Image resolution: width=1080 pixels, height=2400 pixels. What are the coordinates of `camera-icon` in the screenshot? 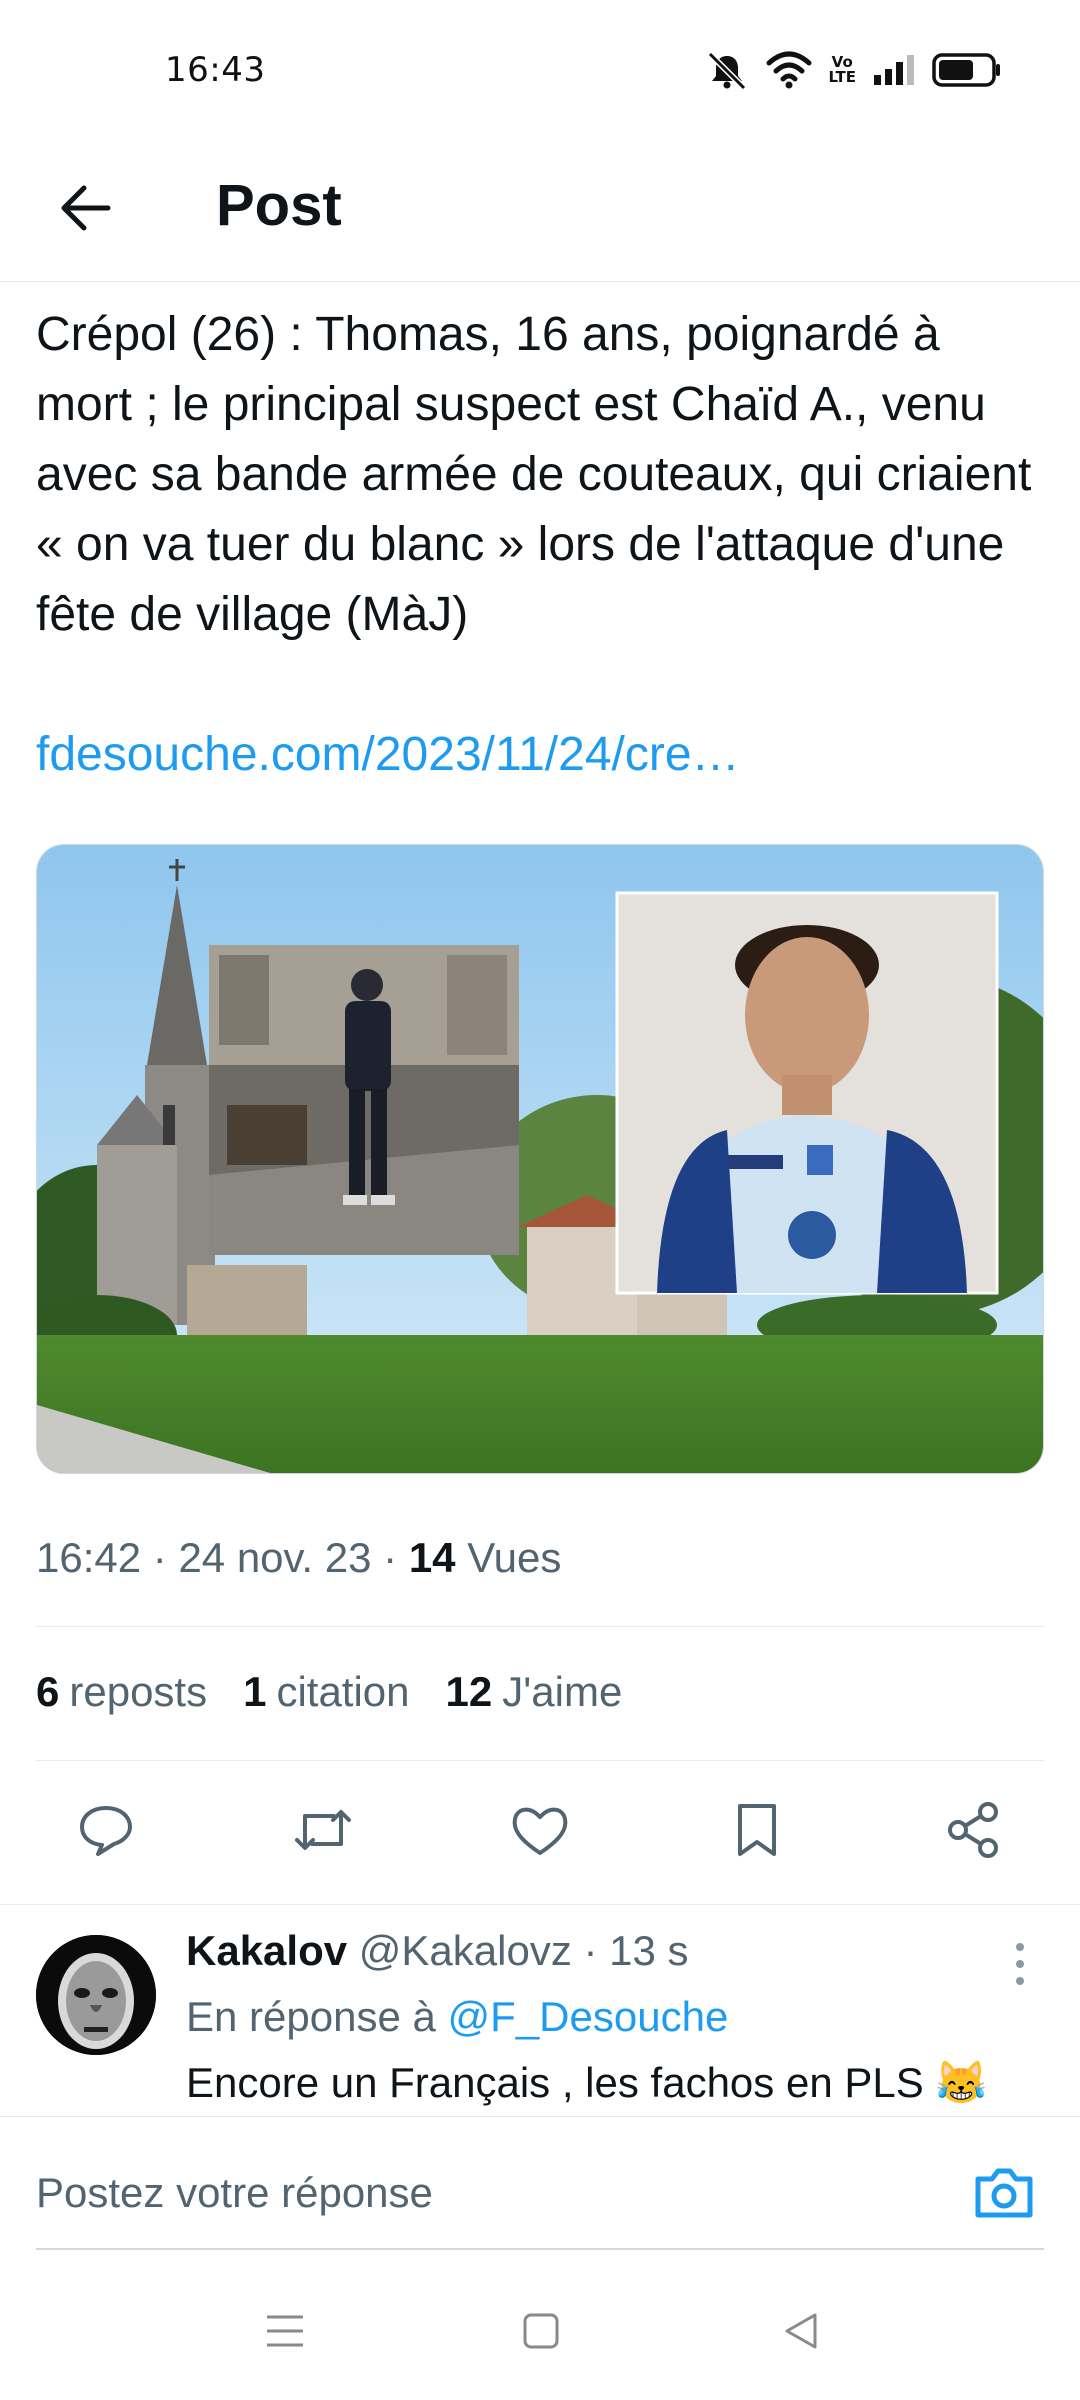 It's located at (1004, 2193).